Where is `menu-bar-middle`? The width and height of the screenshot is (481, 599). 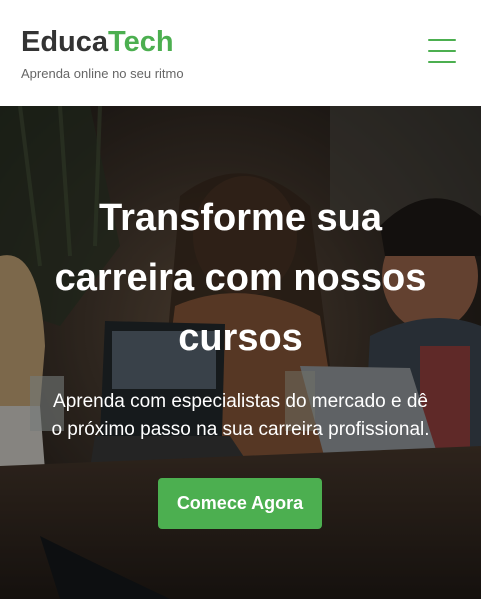
menu-bar-middle is located at coordinates (442, 51).